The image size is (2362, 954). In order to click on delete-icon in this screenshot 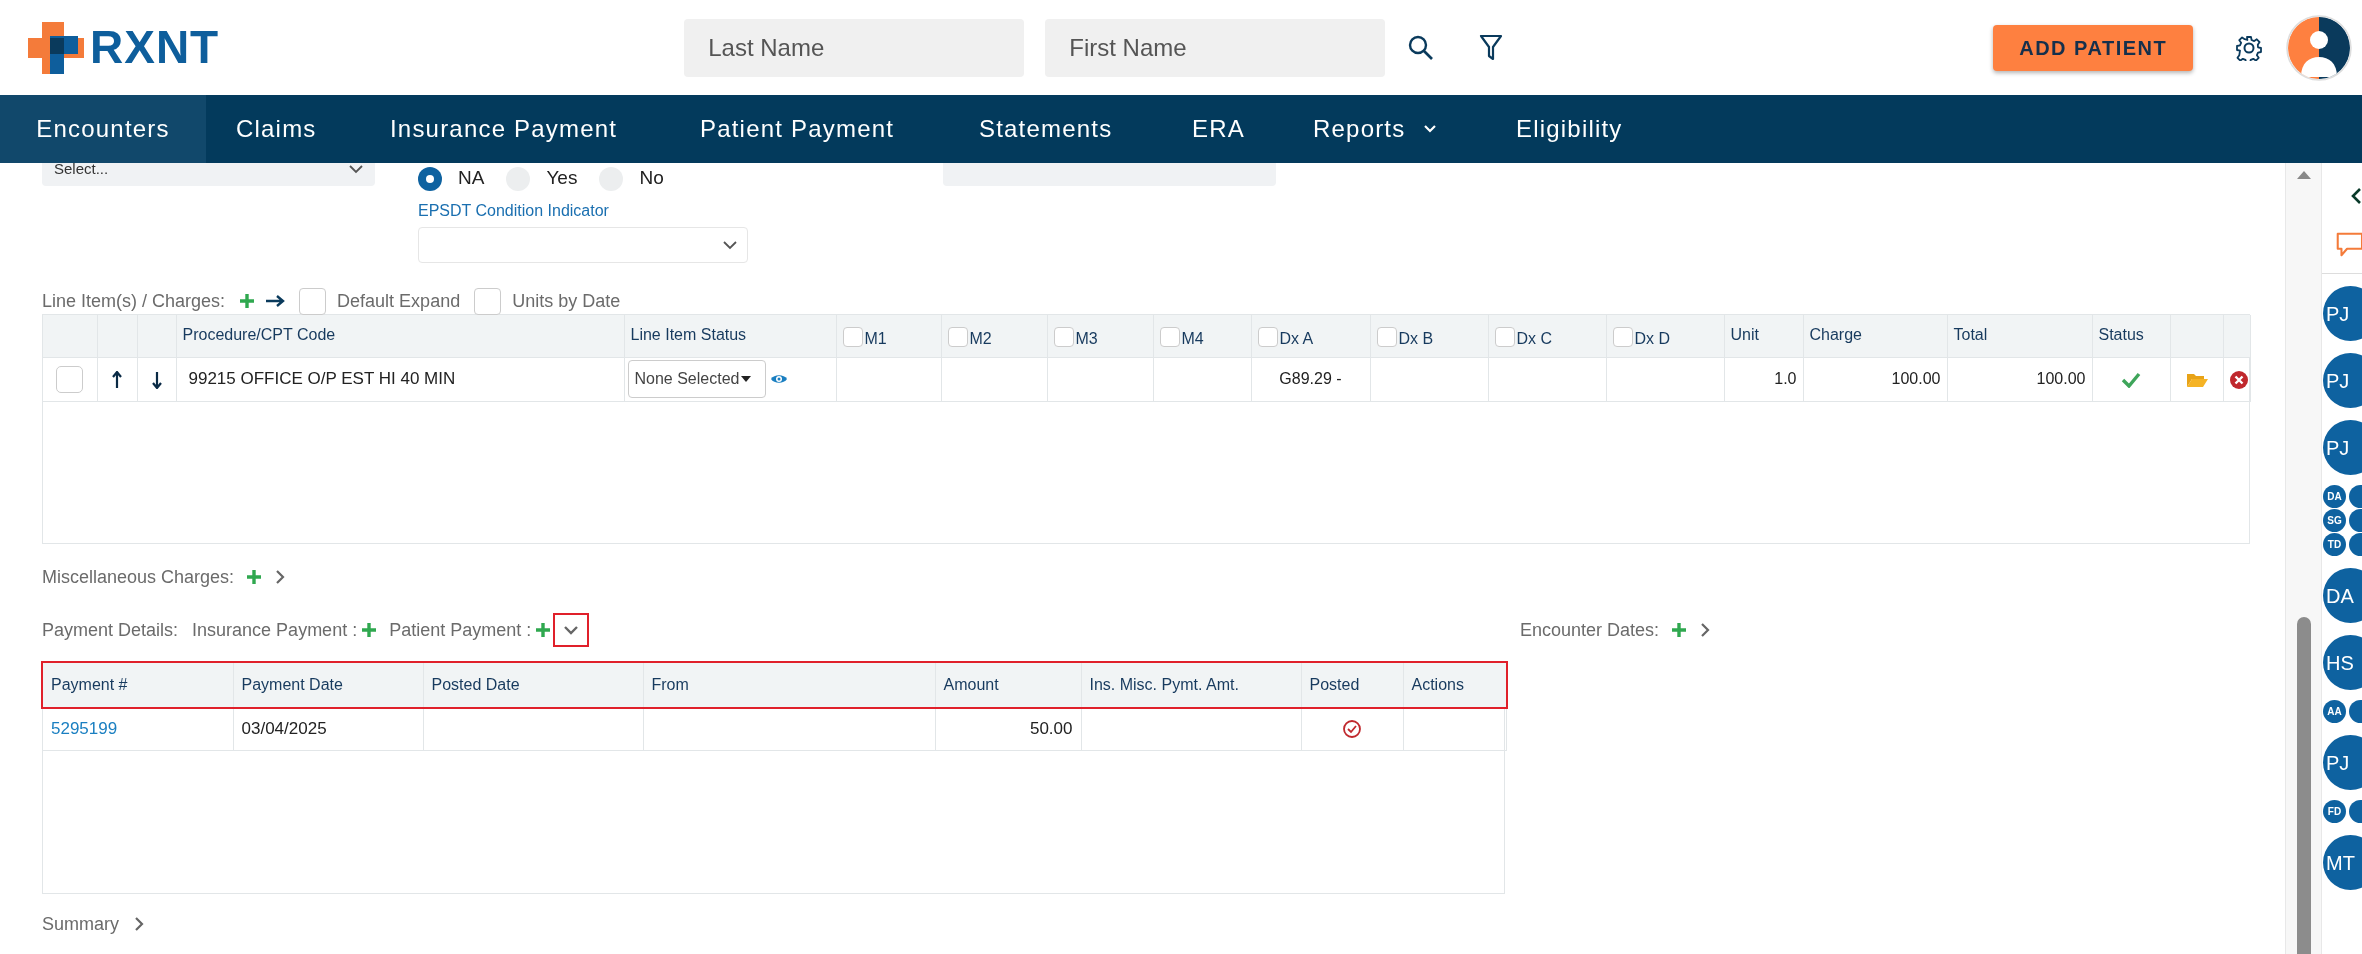, I will do `click(2238, 379)`.